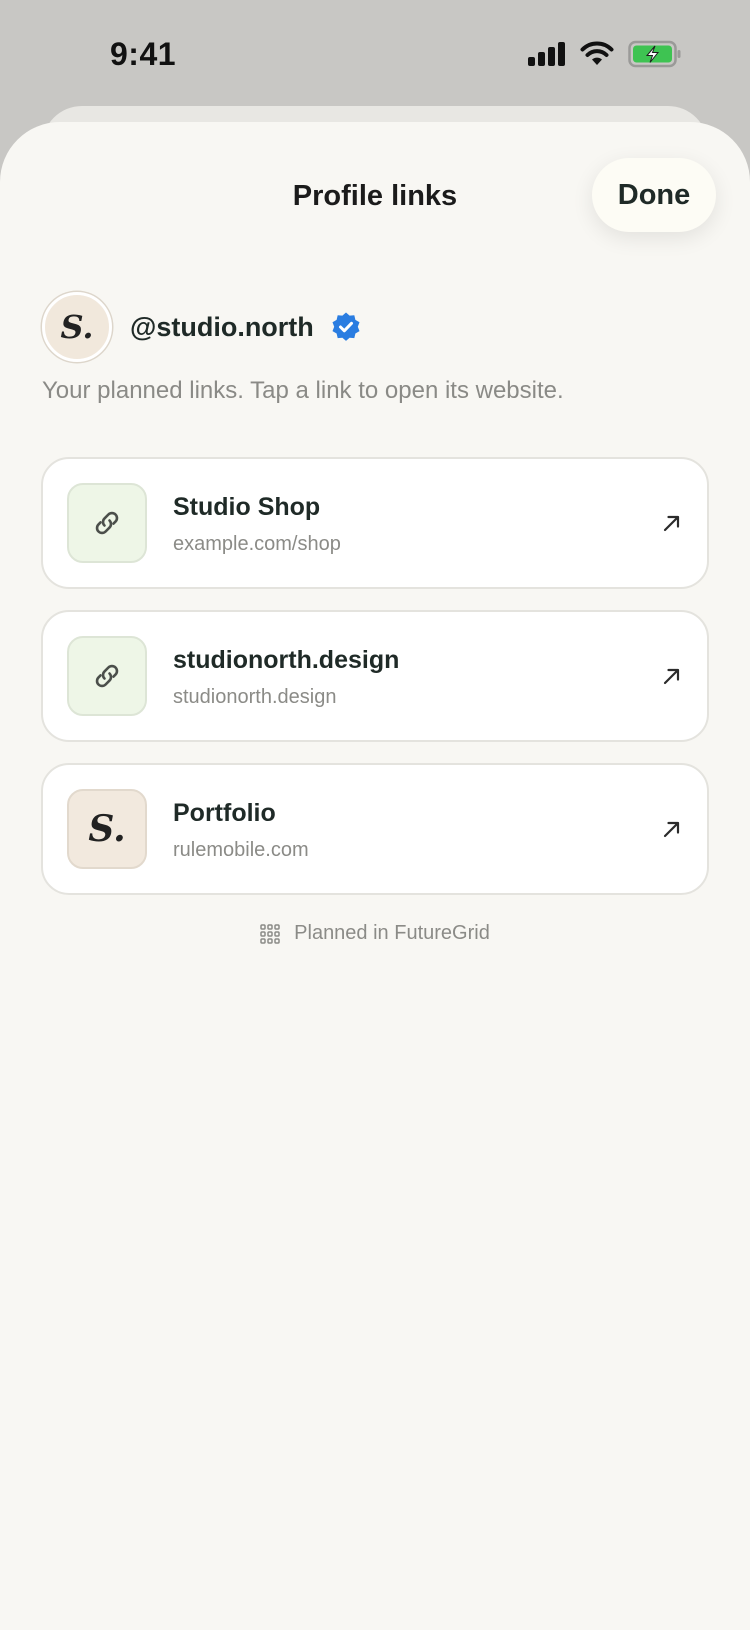 Image resolution: width=750 pixels, height=1630 pixels. I want to click on verified-badge-icon, so click(346, 326).